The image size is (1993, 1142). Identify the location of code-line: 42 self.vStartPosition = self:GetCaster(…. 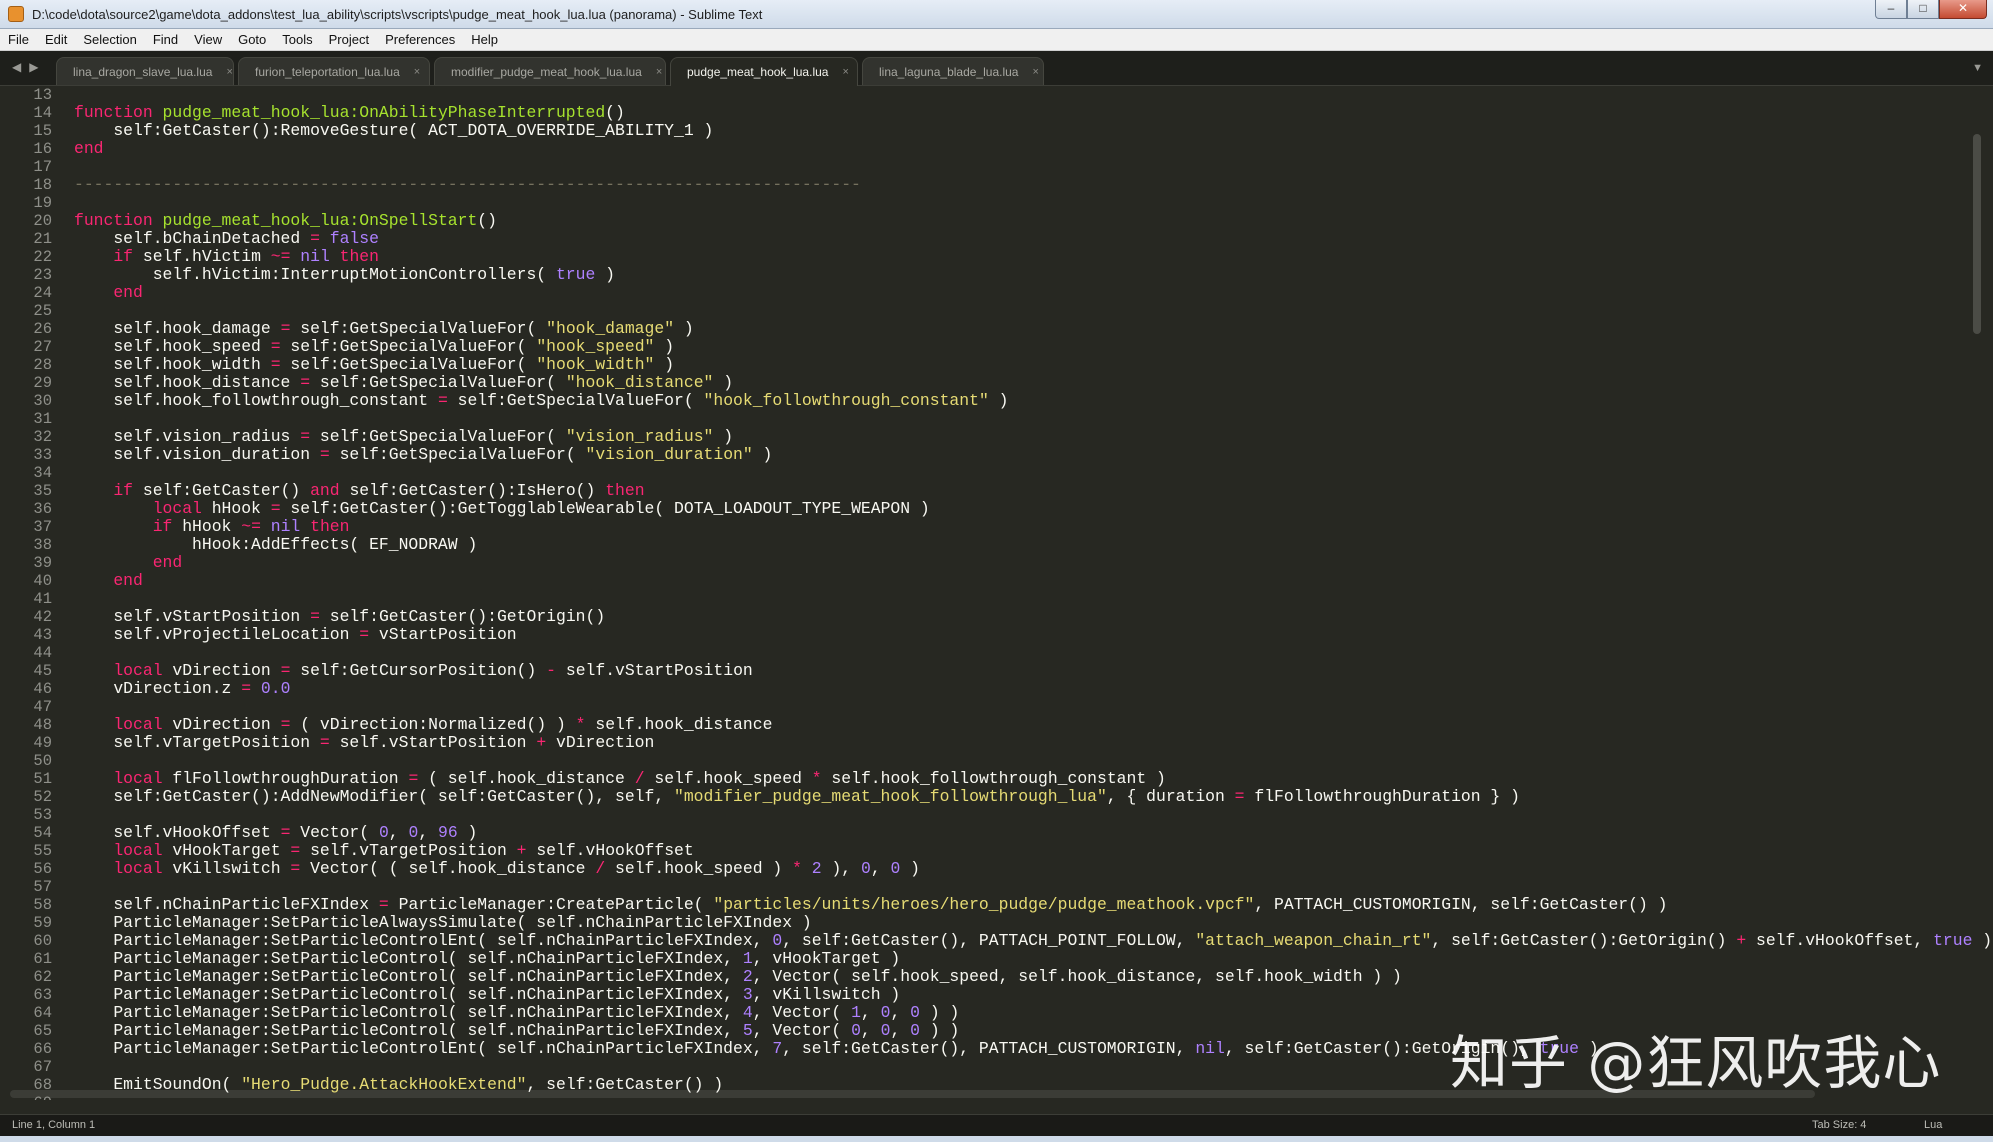
(985, 617).